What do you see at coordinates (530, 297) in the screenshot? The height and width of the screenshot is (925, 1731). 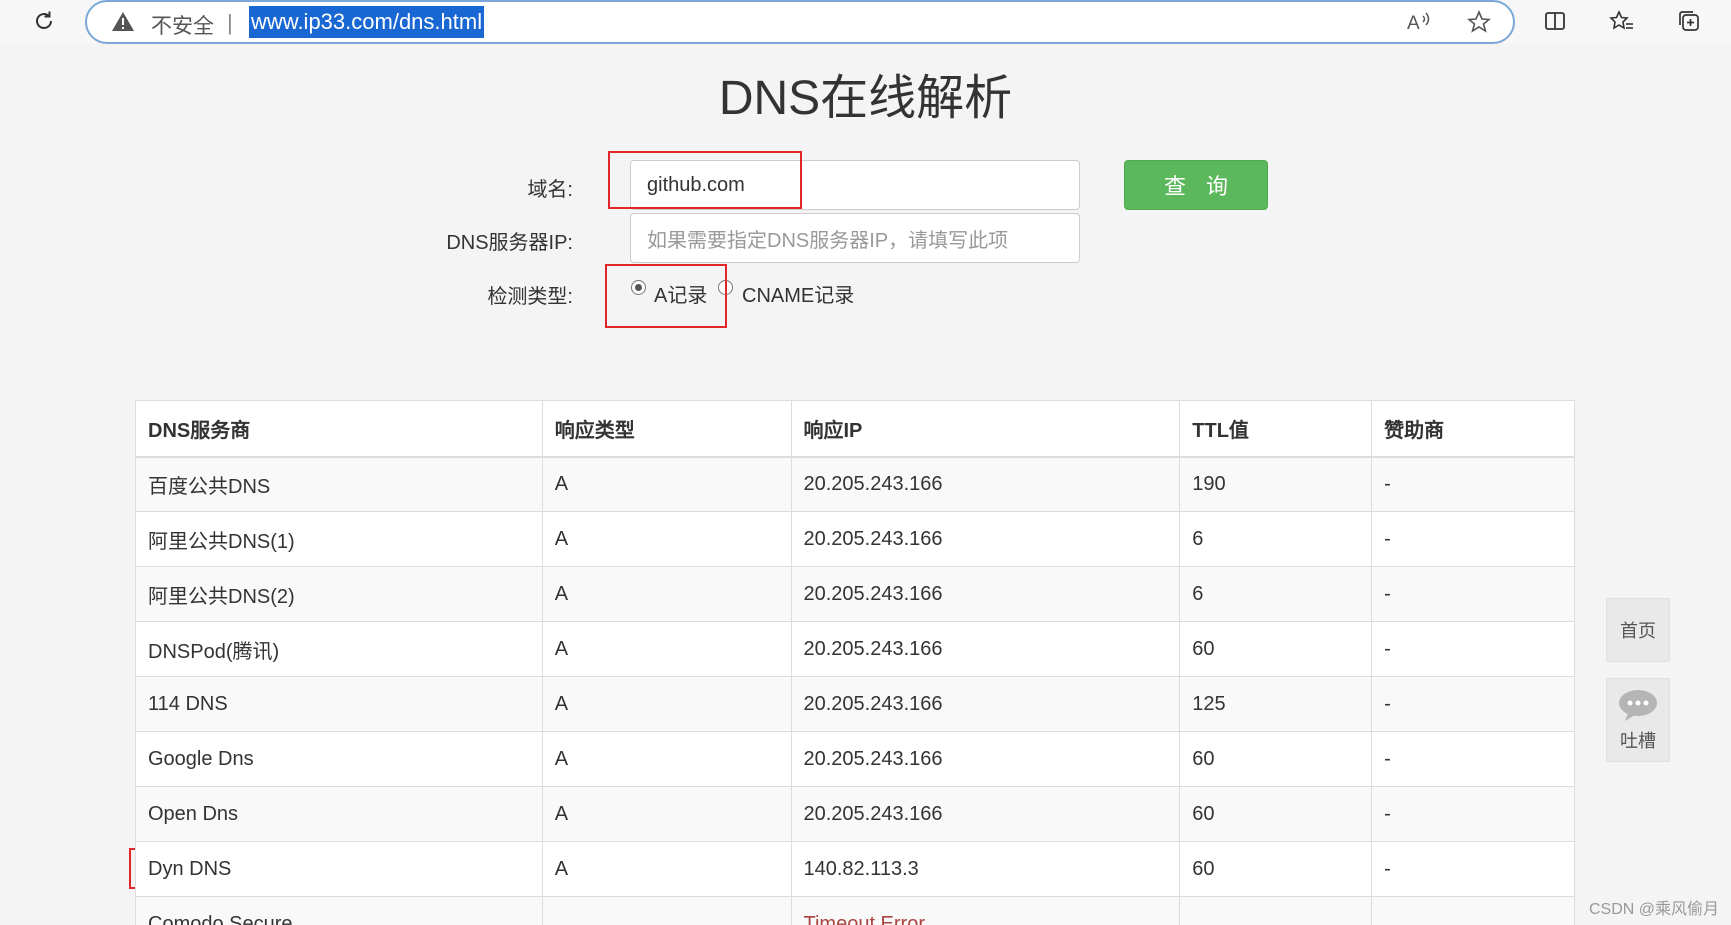 I see `type-label: 检测类型:` at bounding box center [530, 297].